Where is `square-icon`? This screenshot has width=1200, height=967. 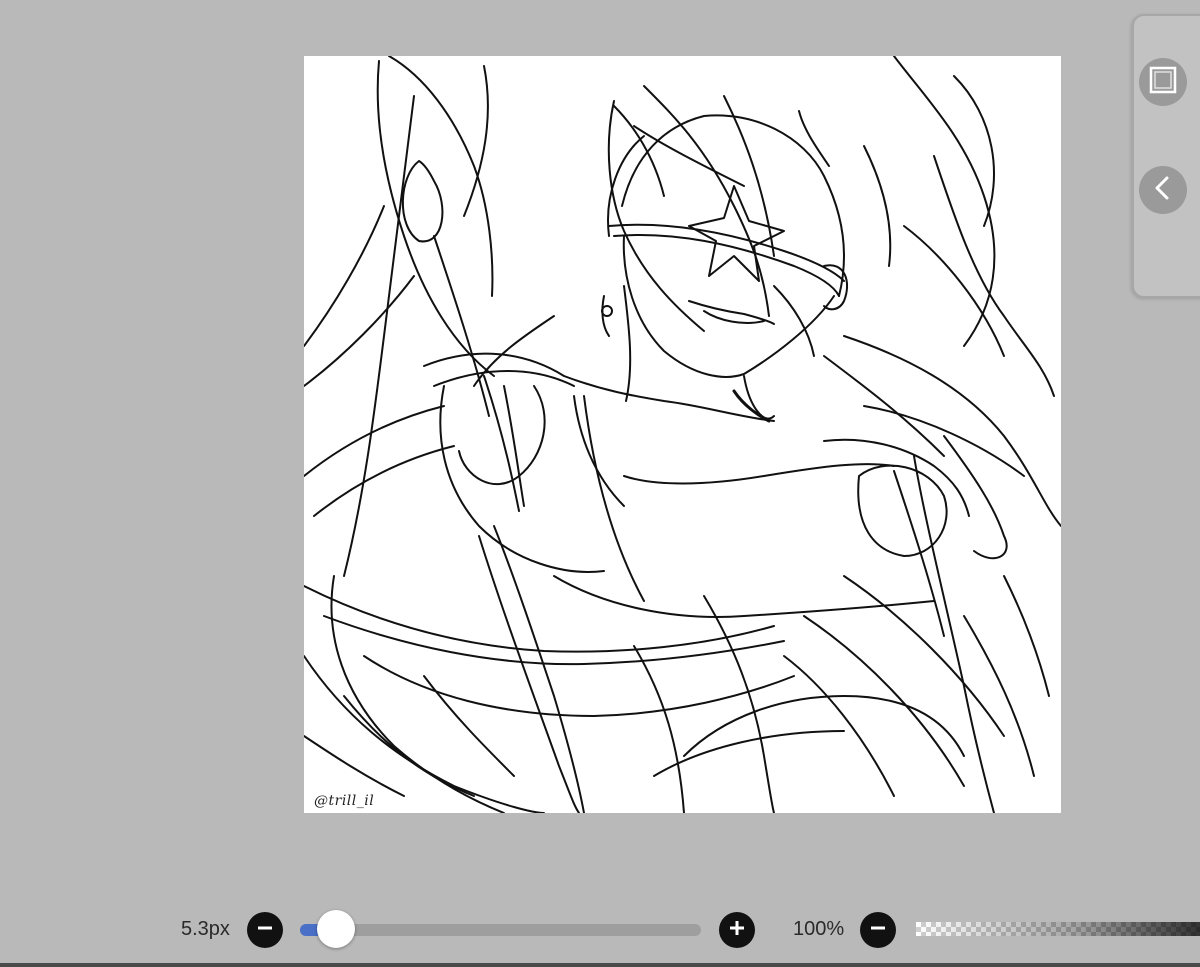 square-icon is located at coordinates (1163, 82).